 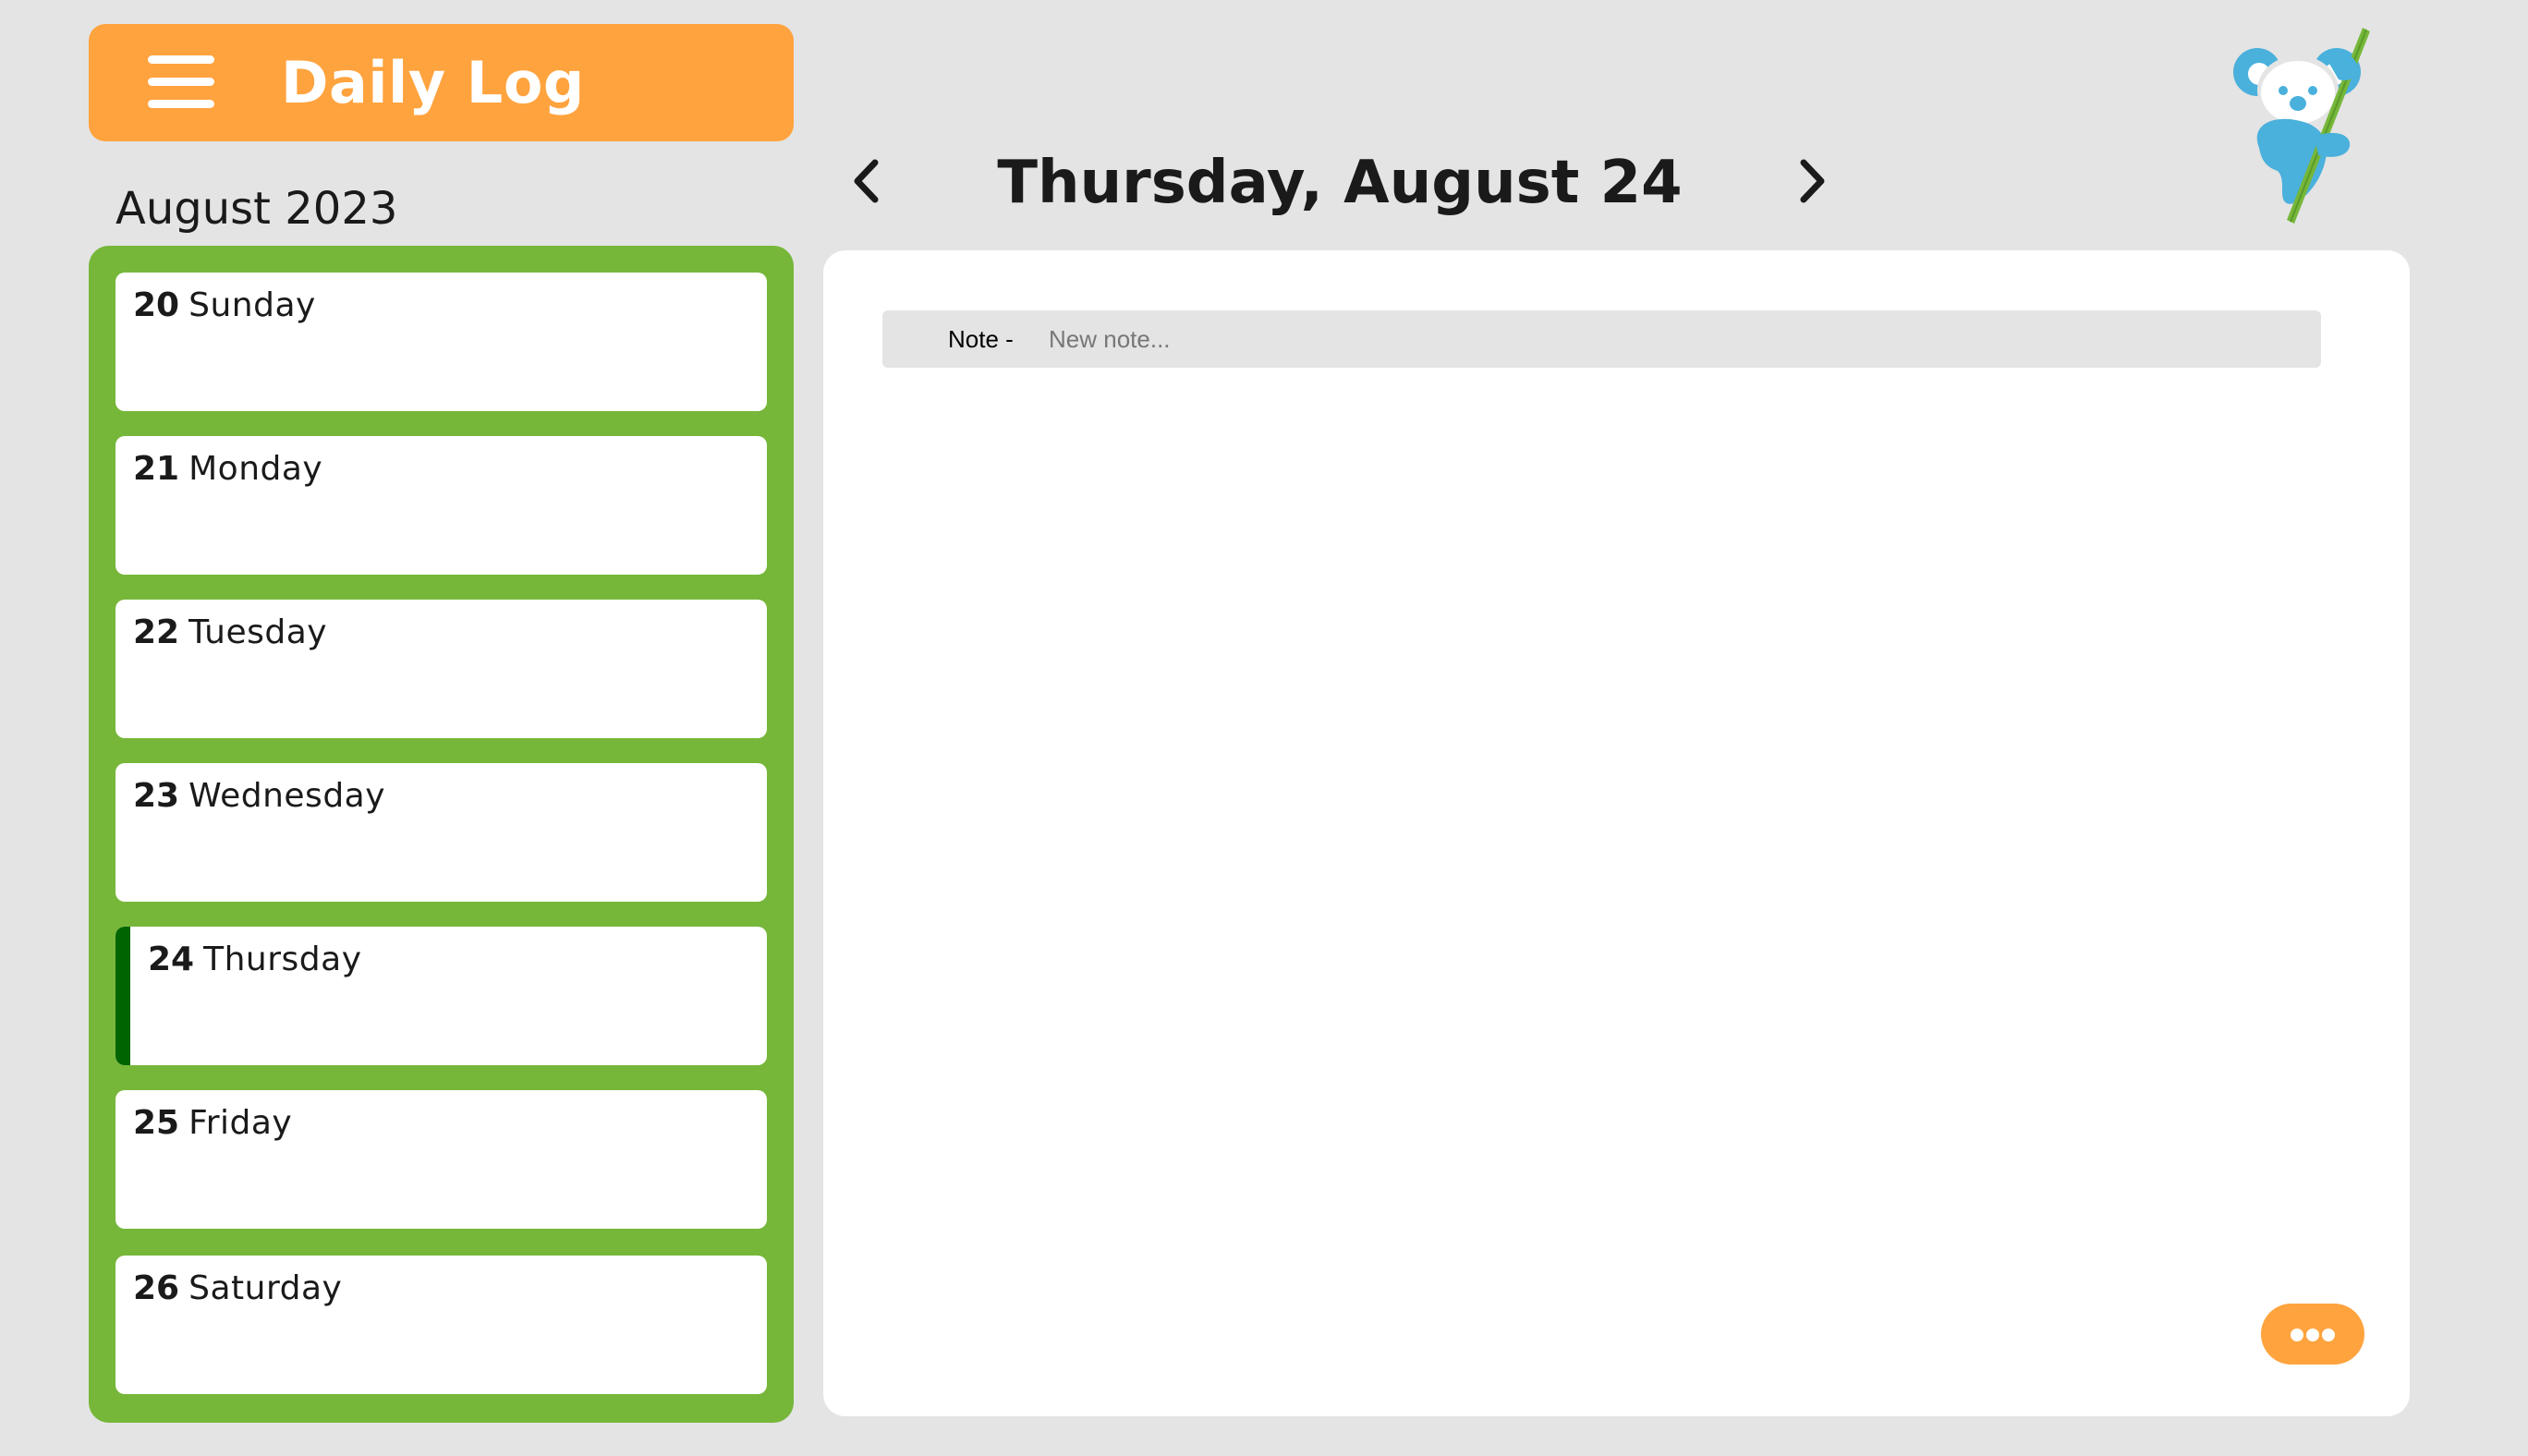 What do you see at coordinates (252, 305) in the screenshot?
I see `day-name: Sunday` at bounding box center [252, 305].